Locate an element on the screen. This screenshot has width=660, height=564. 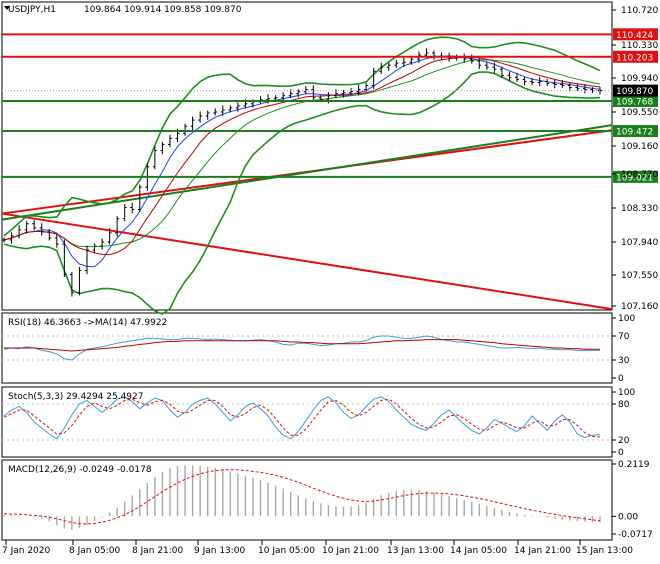
main-chart-title: USDJPY,H1 is located at coordinates (32, 10).